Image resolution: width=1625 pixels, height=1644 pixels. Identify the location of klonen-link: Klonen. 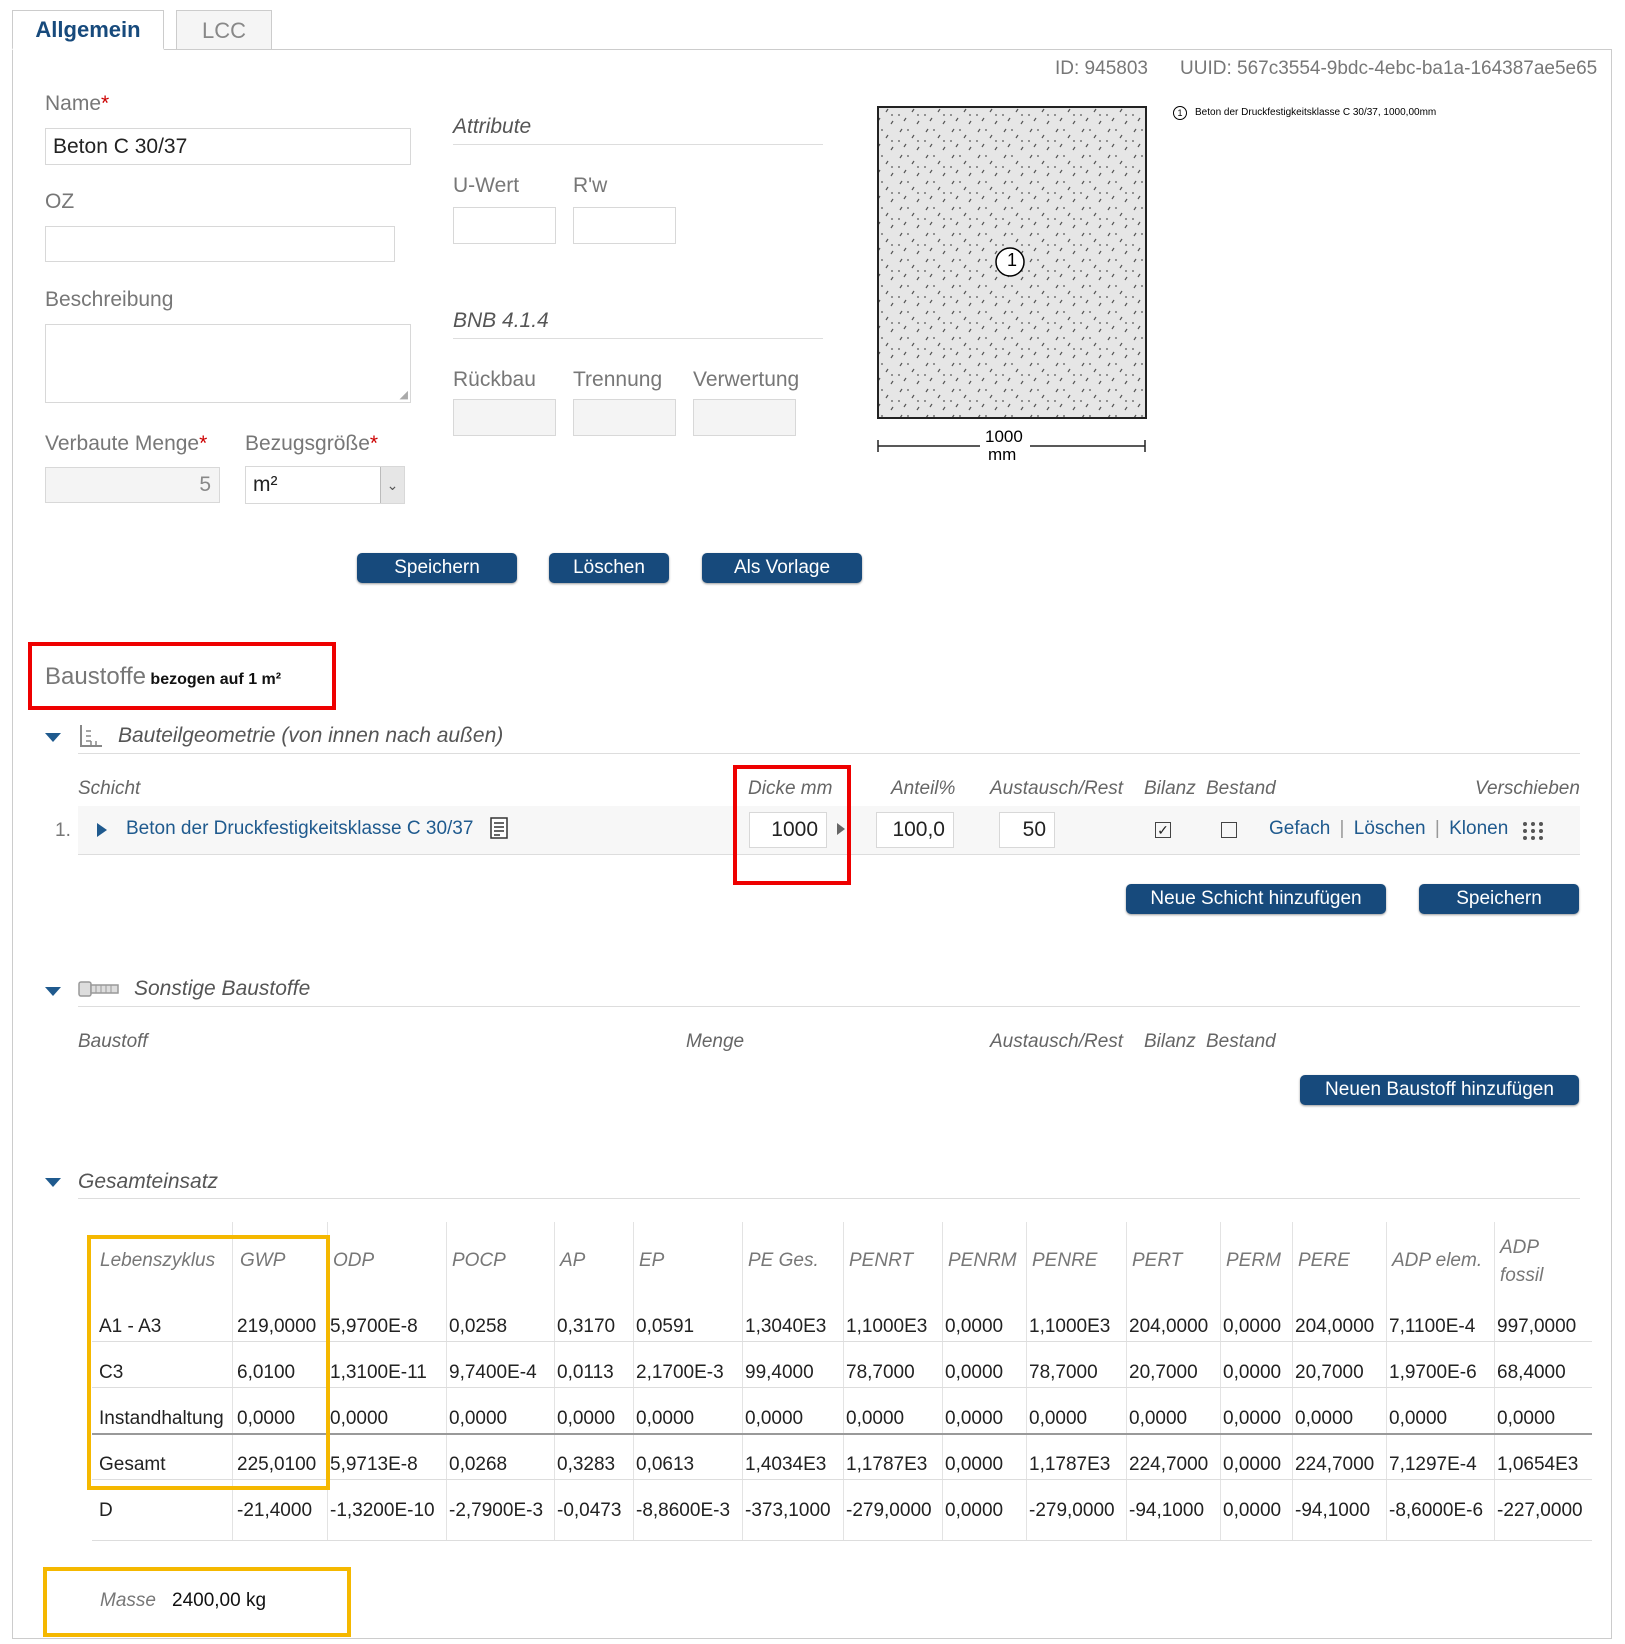
(1478, 828).